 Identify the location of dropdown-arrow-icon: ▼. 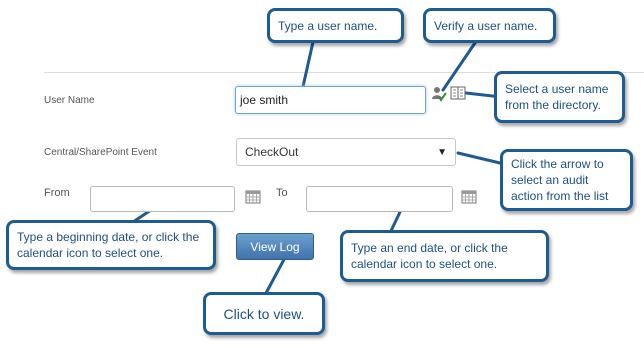
(442, 152).